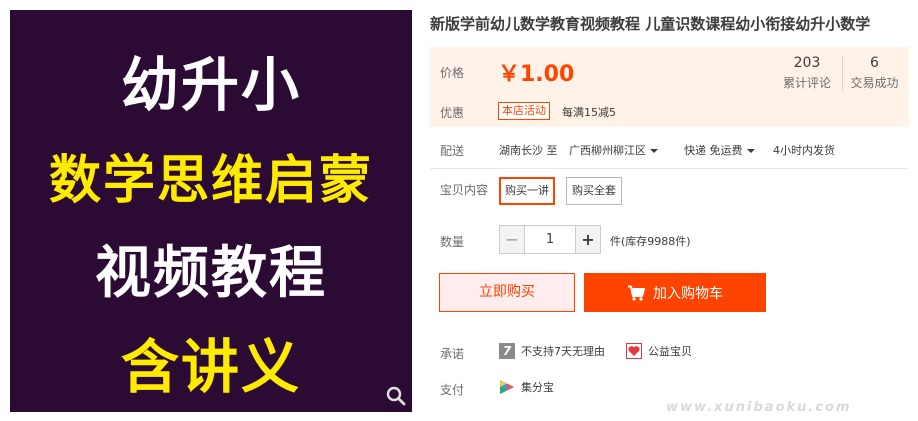  Describe the element at coordinates (650, 24) in the screenshot. I see `product-title: 新版学前幼儿数学教育视频教程 儿童识数课程幼小衔接幼升小数学` at that location.